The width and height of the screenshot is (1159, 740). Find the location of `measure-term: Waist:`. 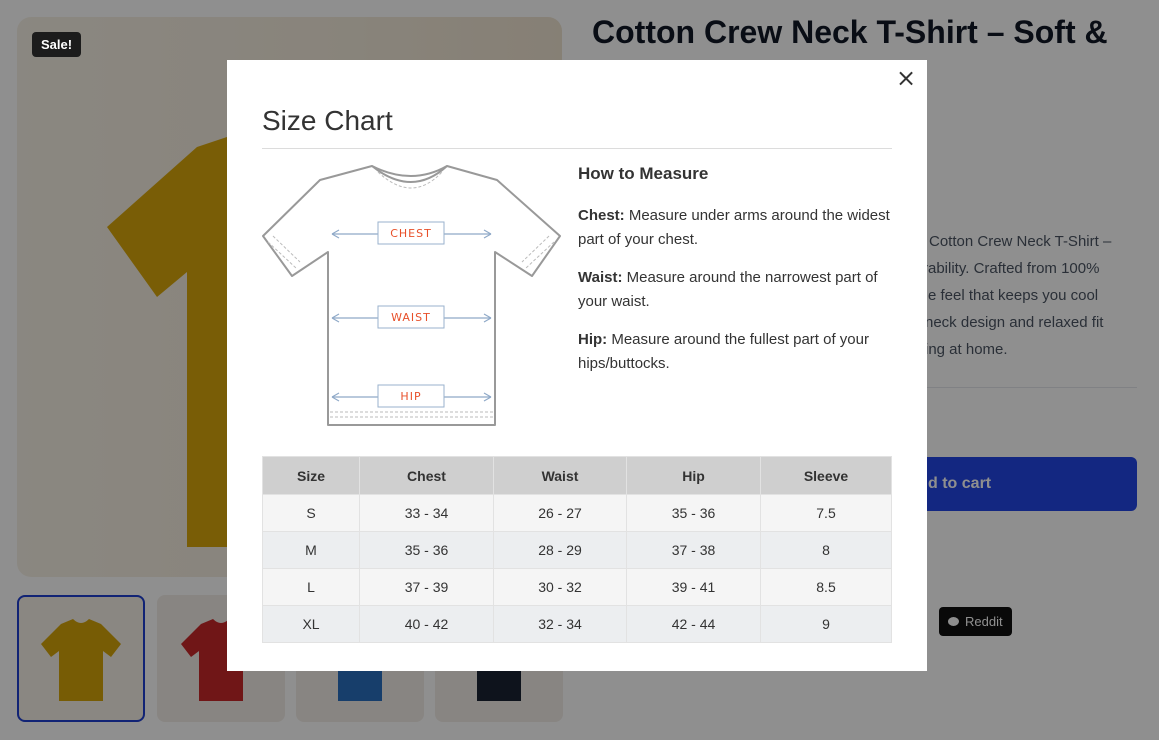

measure-term: Waist: is located at coordinates (600, 277).